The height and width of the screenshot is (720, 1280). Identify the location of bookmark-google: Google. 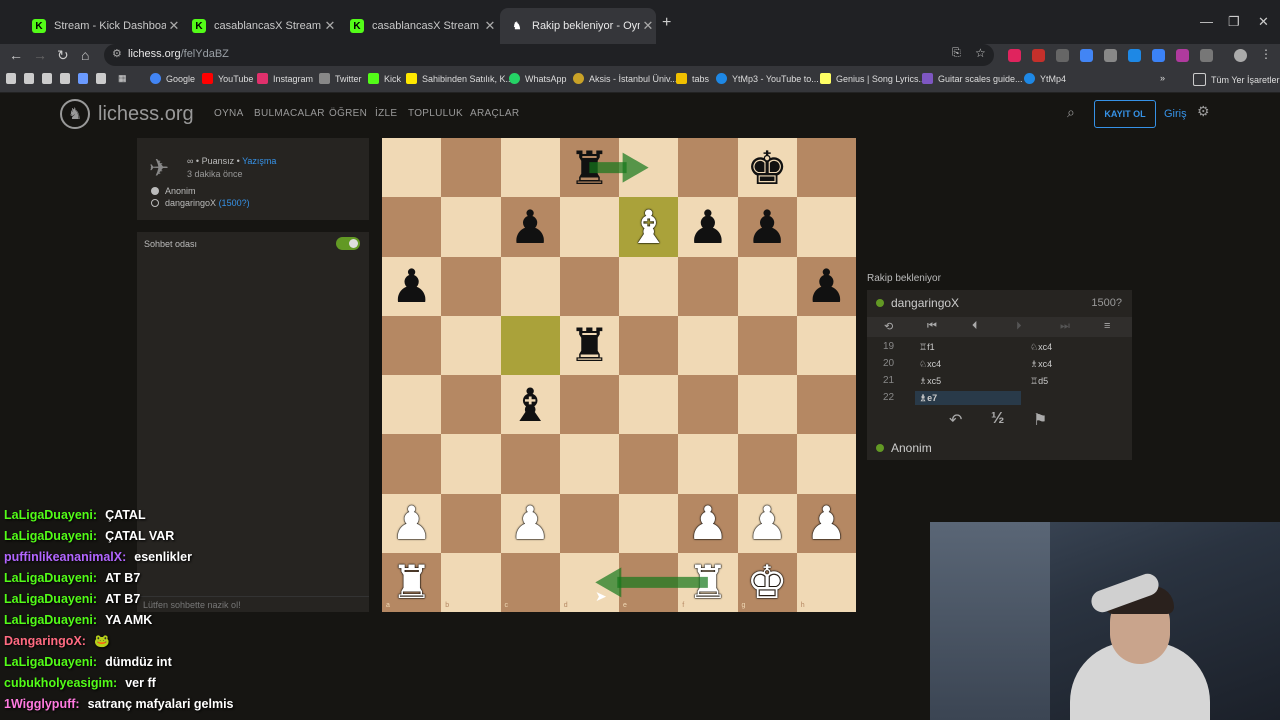
(172, 78).